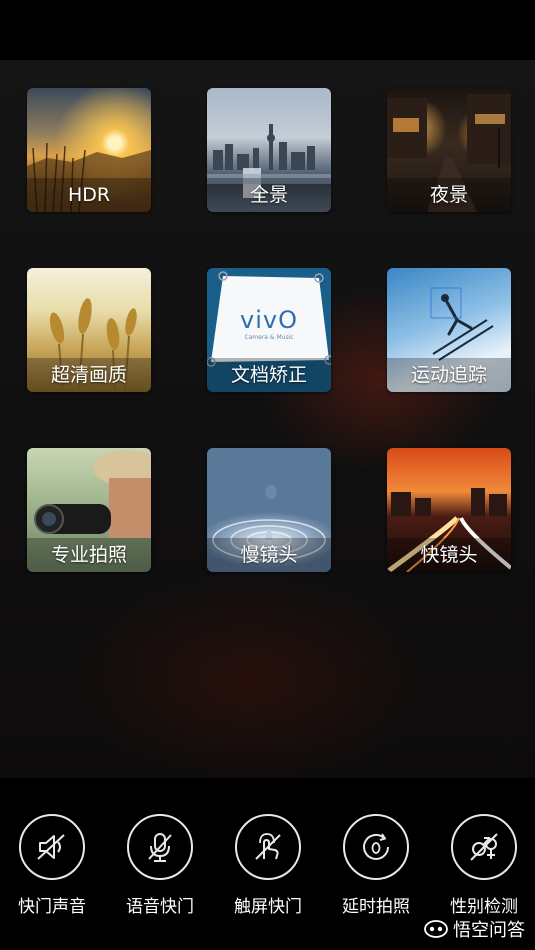 The image size is (535, 950). I want to click on mode-tile-doc-correct: vivO Camera & Music 文档矫正, so click(269, 330).